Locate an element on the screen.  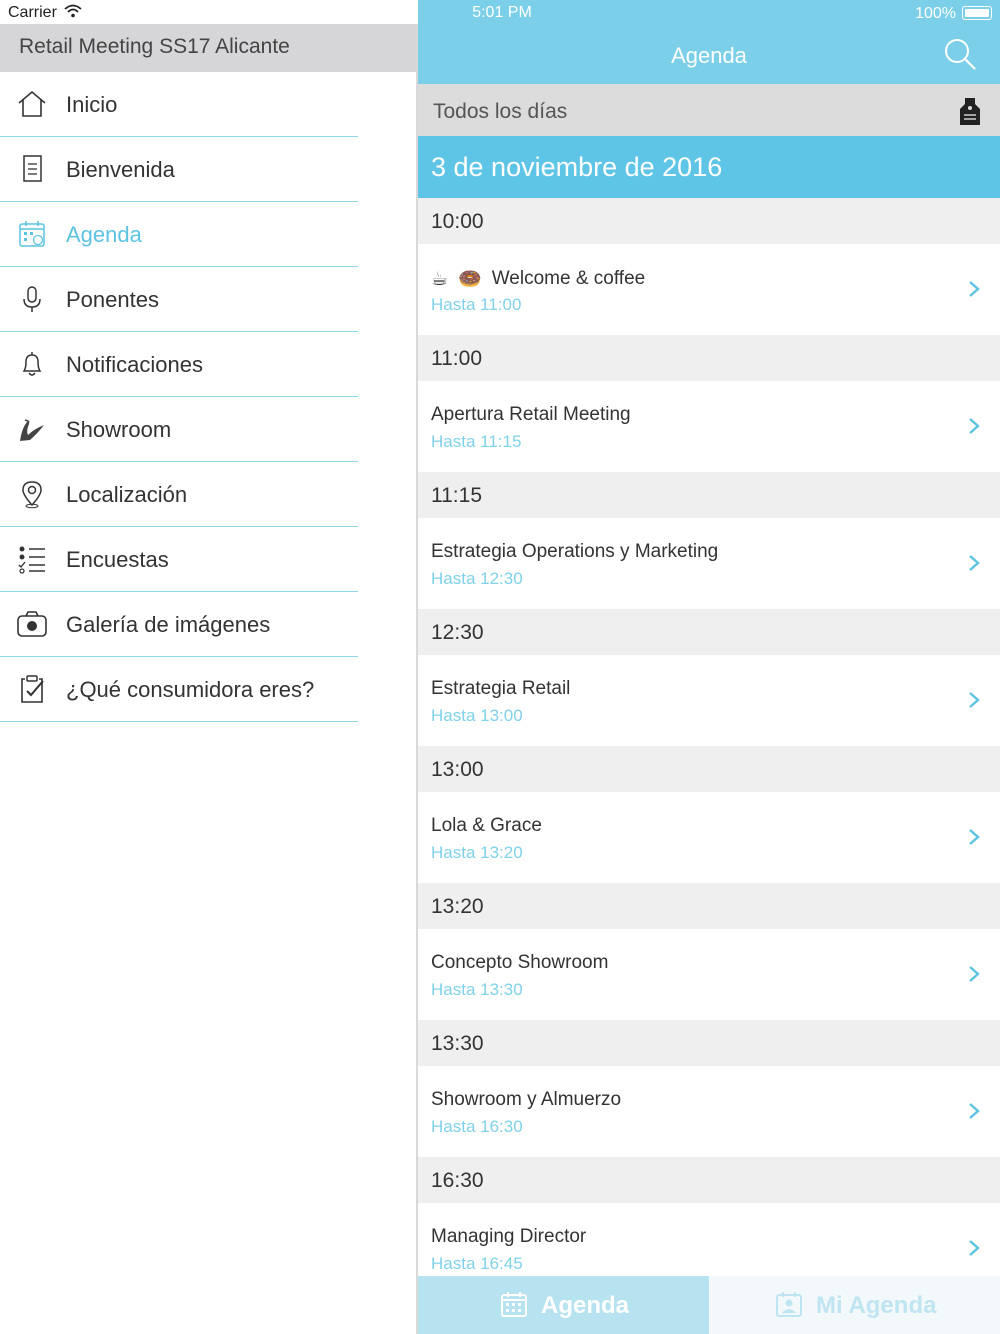
tag-icon is located at coordinates (970, 111).